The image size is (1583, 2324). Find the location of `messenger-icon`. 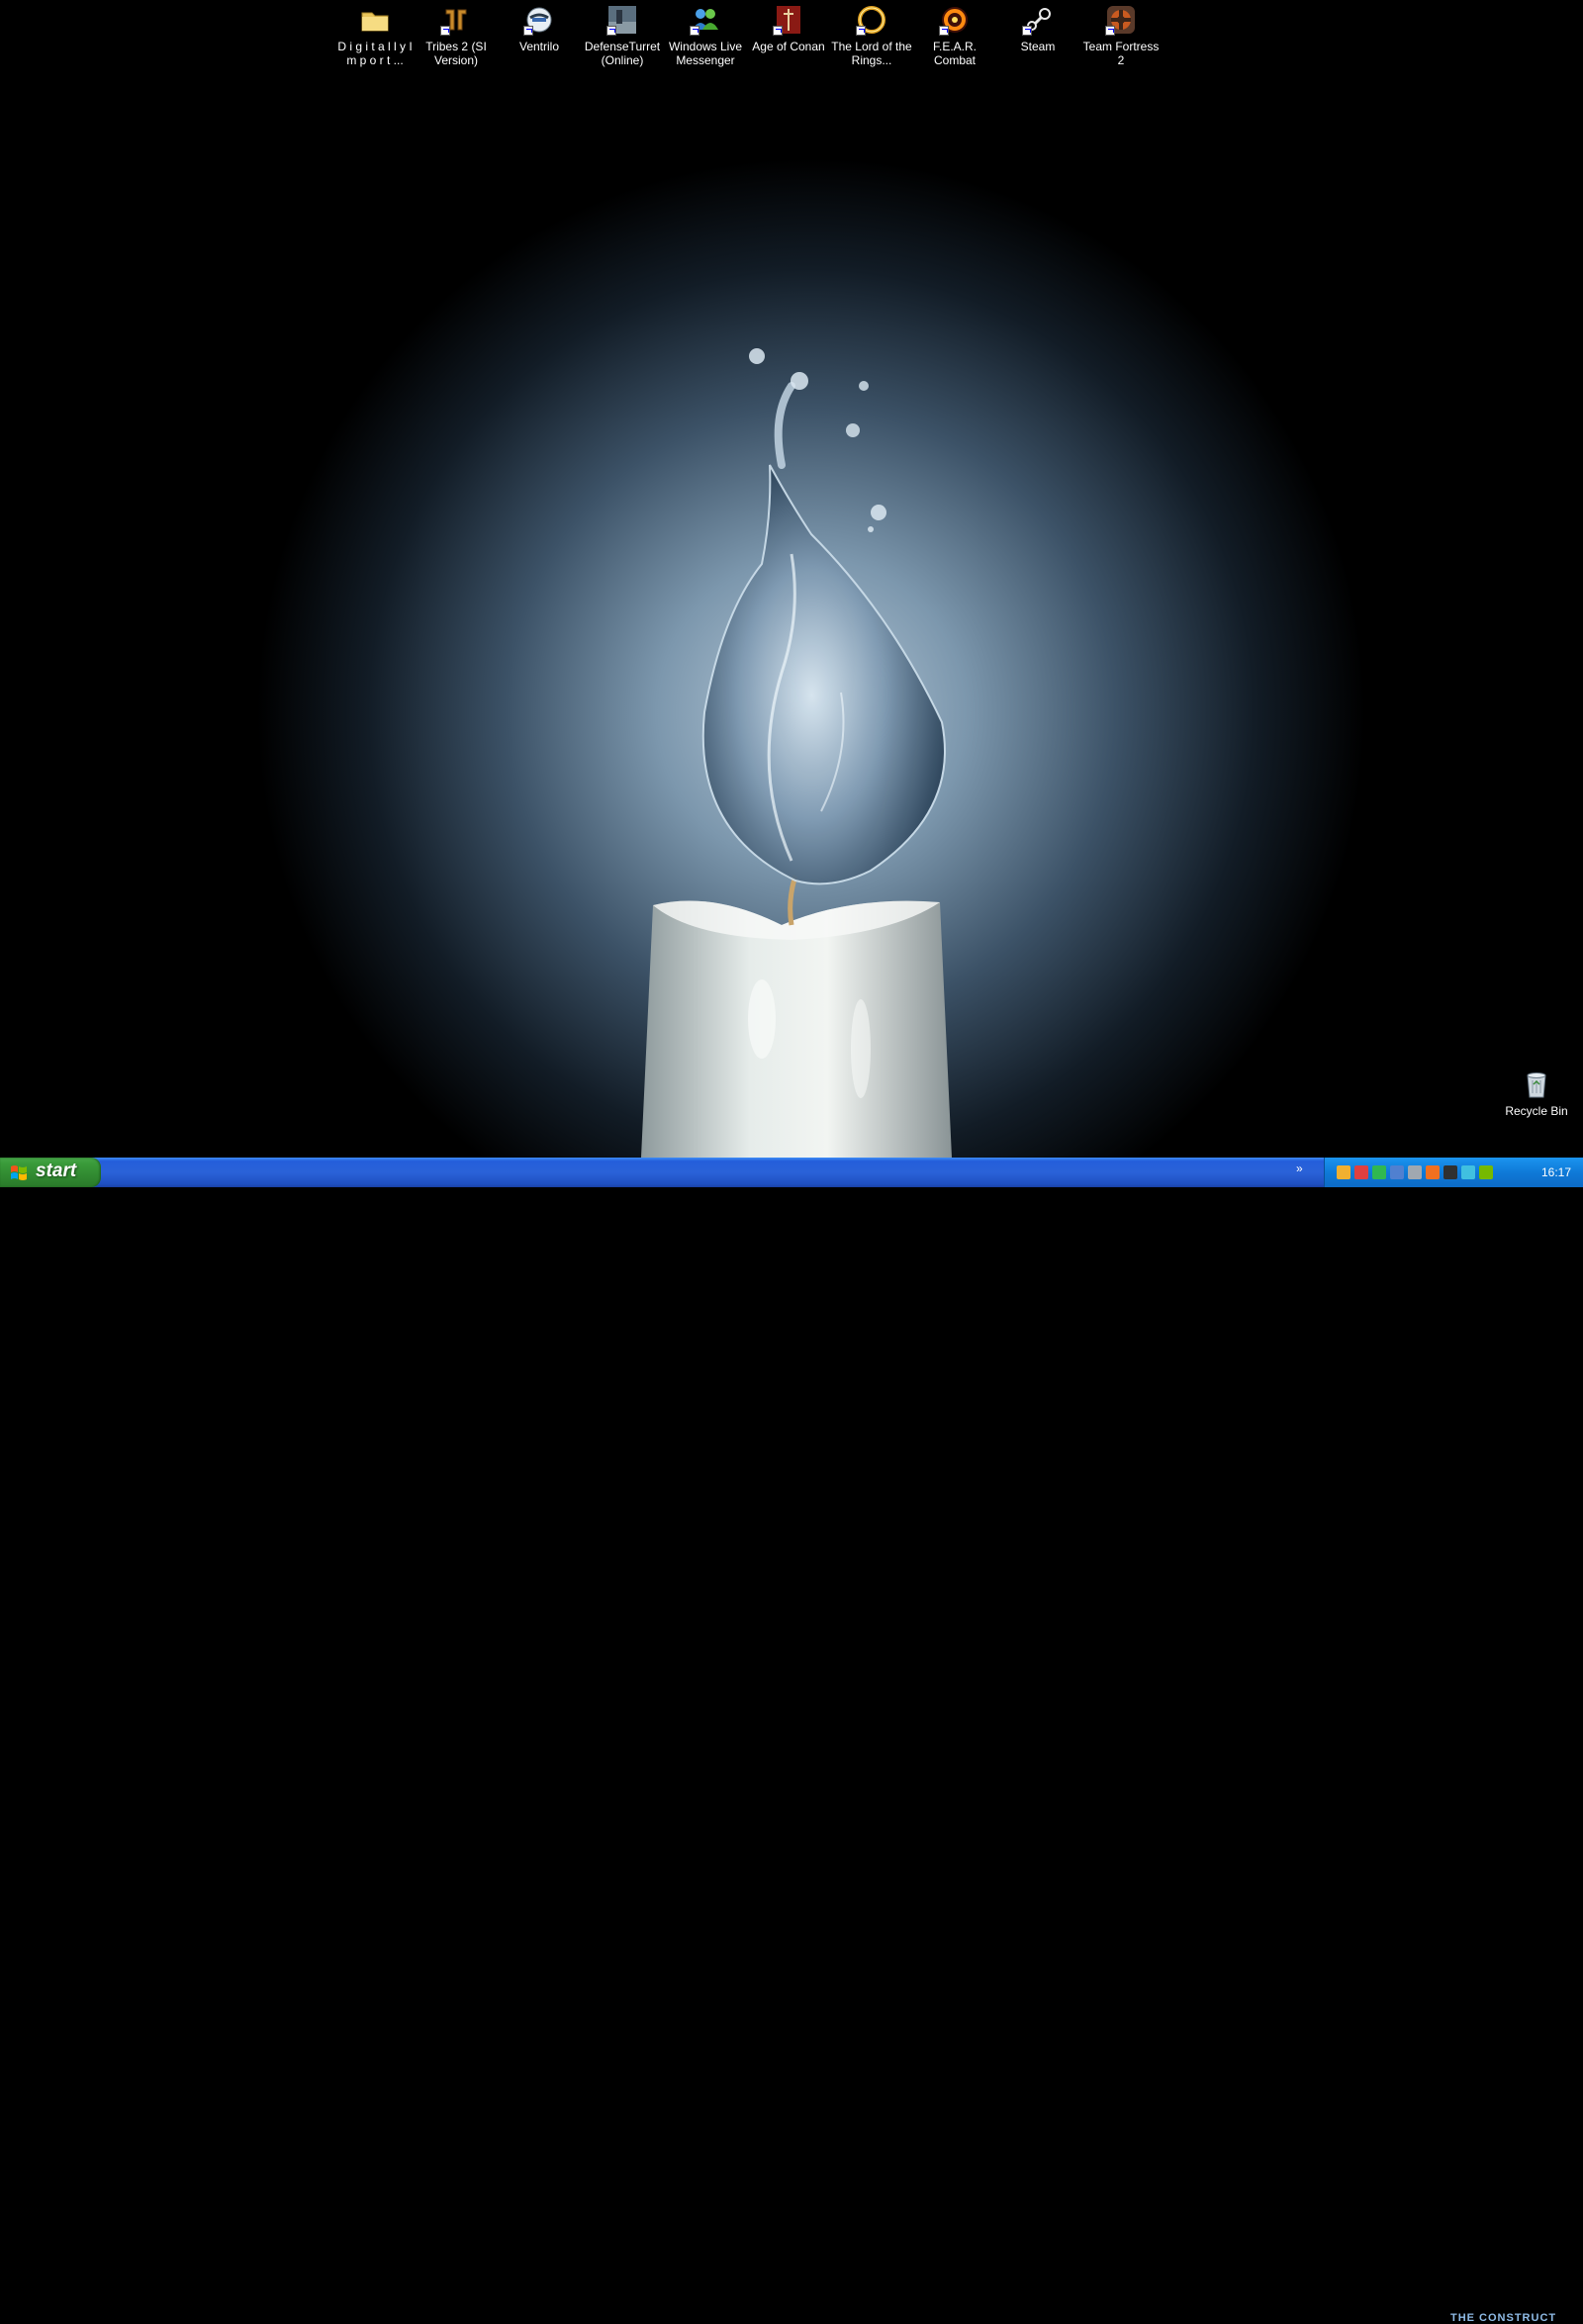

messenger-icon is located at coordinates (705, 20).